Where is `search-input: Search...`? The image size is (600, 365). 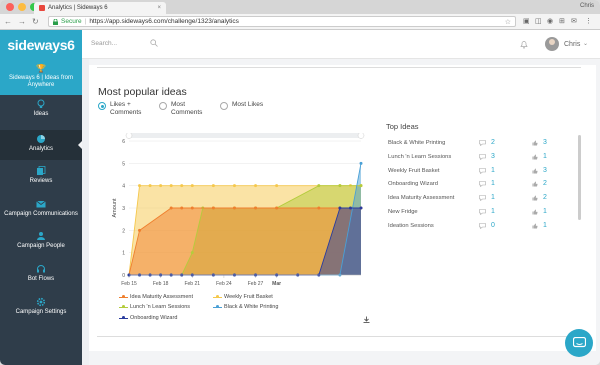
search-input: Search... is located at coordinates (104, 43).